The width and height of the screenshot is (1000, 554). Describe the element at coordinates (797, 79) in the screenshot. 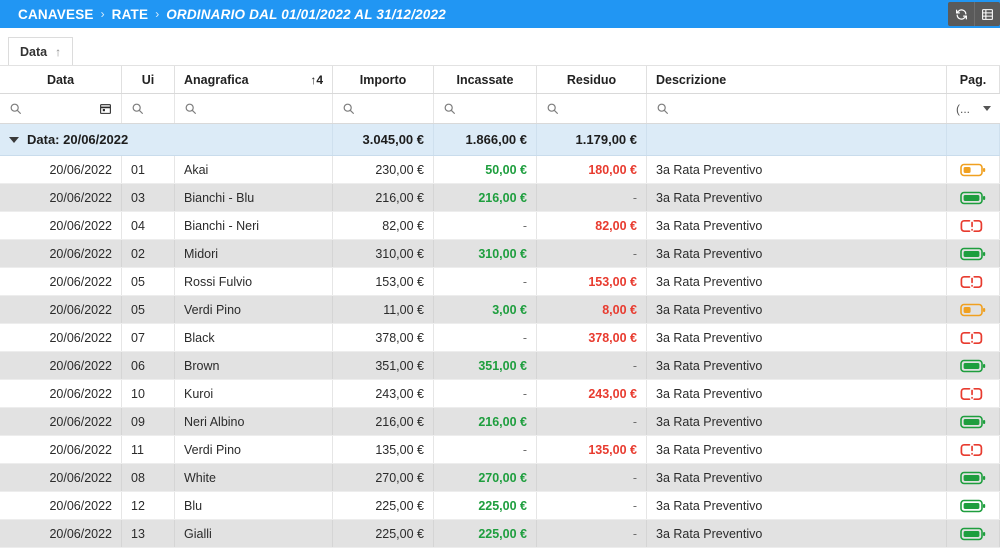

I see `column-header-descrizione: Descrizione` at that location.